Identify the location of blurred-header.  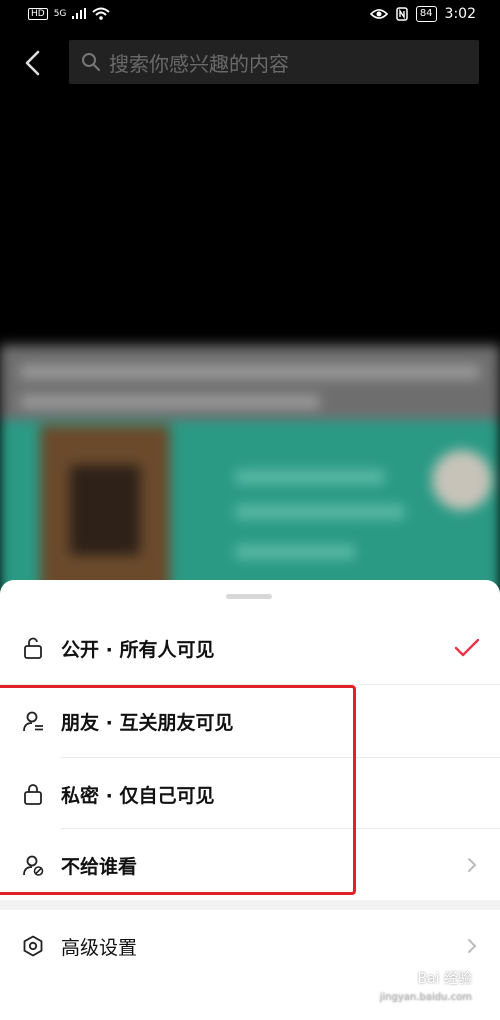
(250, 385).